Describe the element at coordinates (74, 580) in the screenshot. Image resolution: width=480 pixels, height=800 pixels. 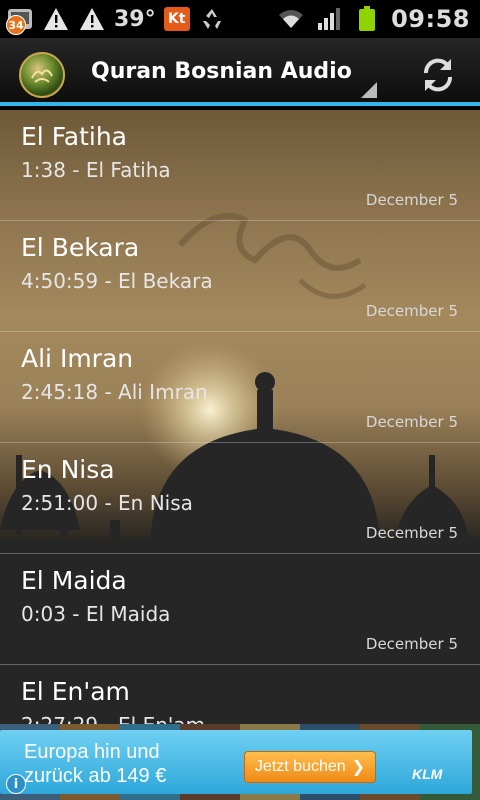
I see `track-title: El Maida` at that location.